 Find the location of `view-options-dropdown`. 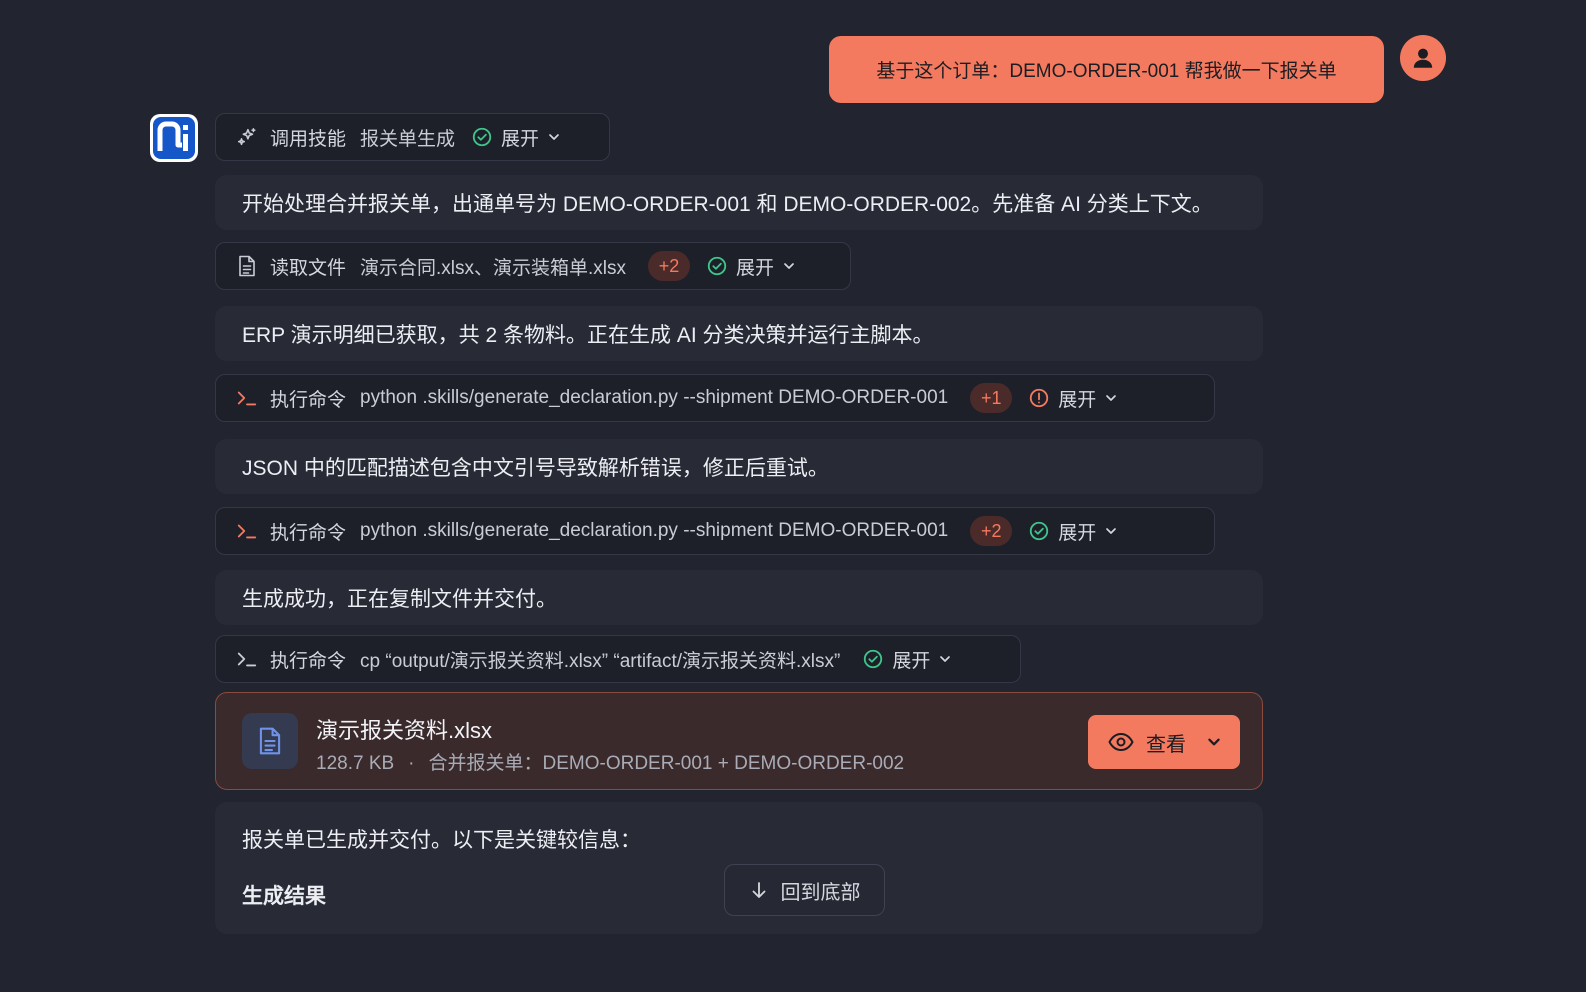

view-options-dropdown is located at coordinates (1214, 742).